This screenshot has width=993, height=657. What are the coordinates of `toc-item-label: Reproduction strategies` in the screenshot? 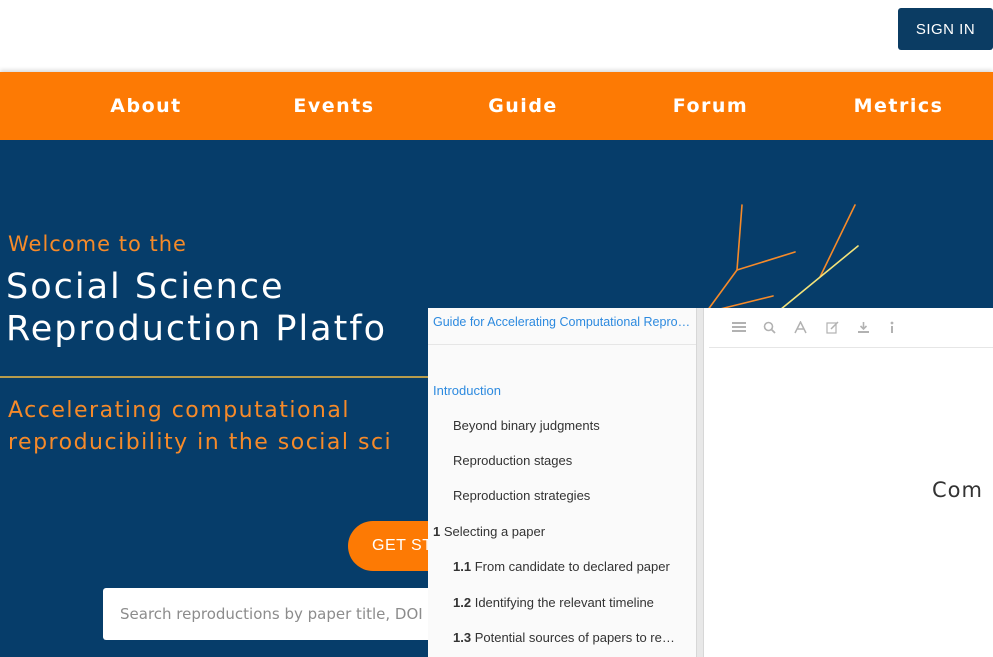 It's located at (522, 495).